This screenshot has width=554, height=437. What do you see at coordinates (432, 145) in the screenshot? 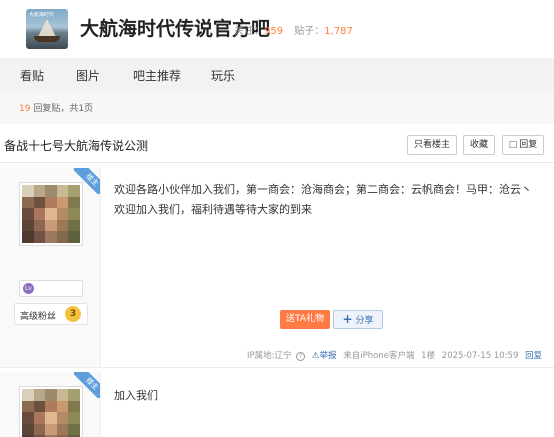
I see `only-owner-button: 只看楼主` at bounding box center [432, 145].